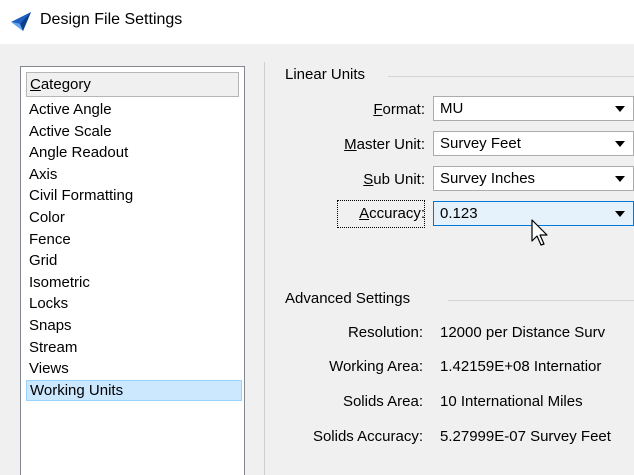 The height and width of the screenshot is (475, 634). Describe the element at coordinates (134, 196) in the screenshot. I see `category-item-civil-formatting: Civil Formatting` at that location.